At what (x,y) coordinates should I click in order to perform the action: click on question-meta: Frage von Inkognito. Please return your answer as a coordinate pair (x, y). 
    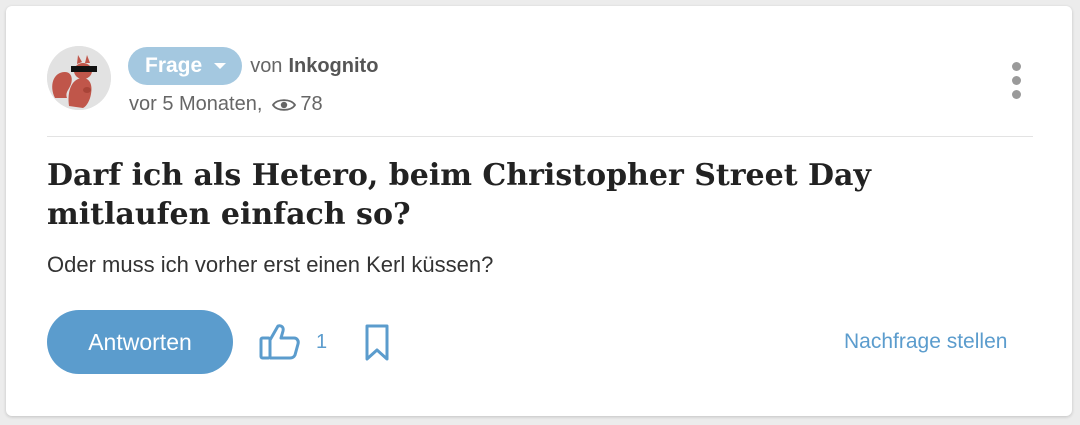
    Looking at the image, I should click on (253, 66).